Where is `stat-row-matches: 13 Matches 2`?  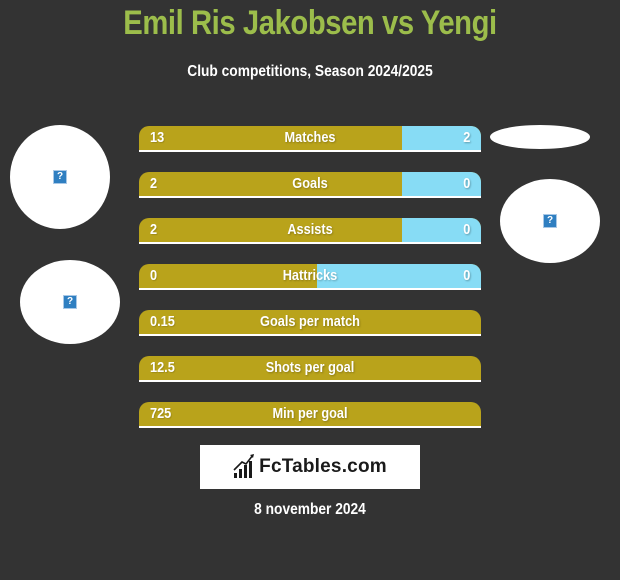
stat-row-matches: 13 Matches 2 is located at coordinates (310, 139).